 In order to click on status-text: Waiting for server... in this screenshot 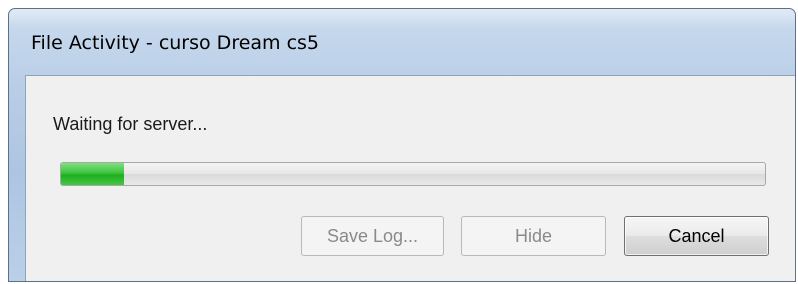, I will do `click(130, 124)`.